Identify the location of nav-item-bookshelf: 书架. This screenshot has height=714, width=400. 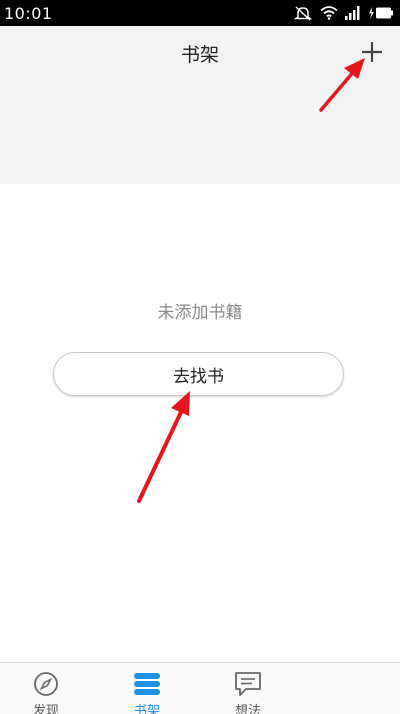
(147, 688).